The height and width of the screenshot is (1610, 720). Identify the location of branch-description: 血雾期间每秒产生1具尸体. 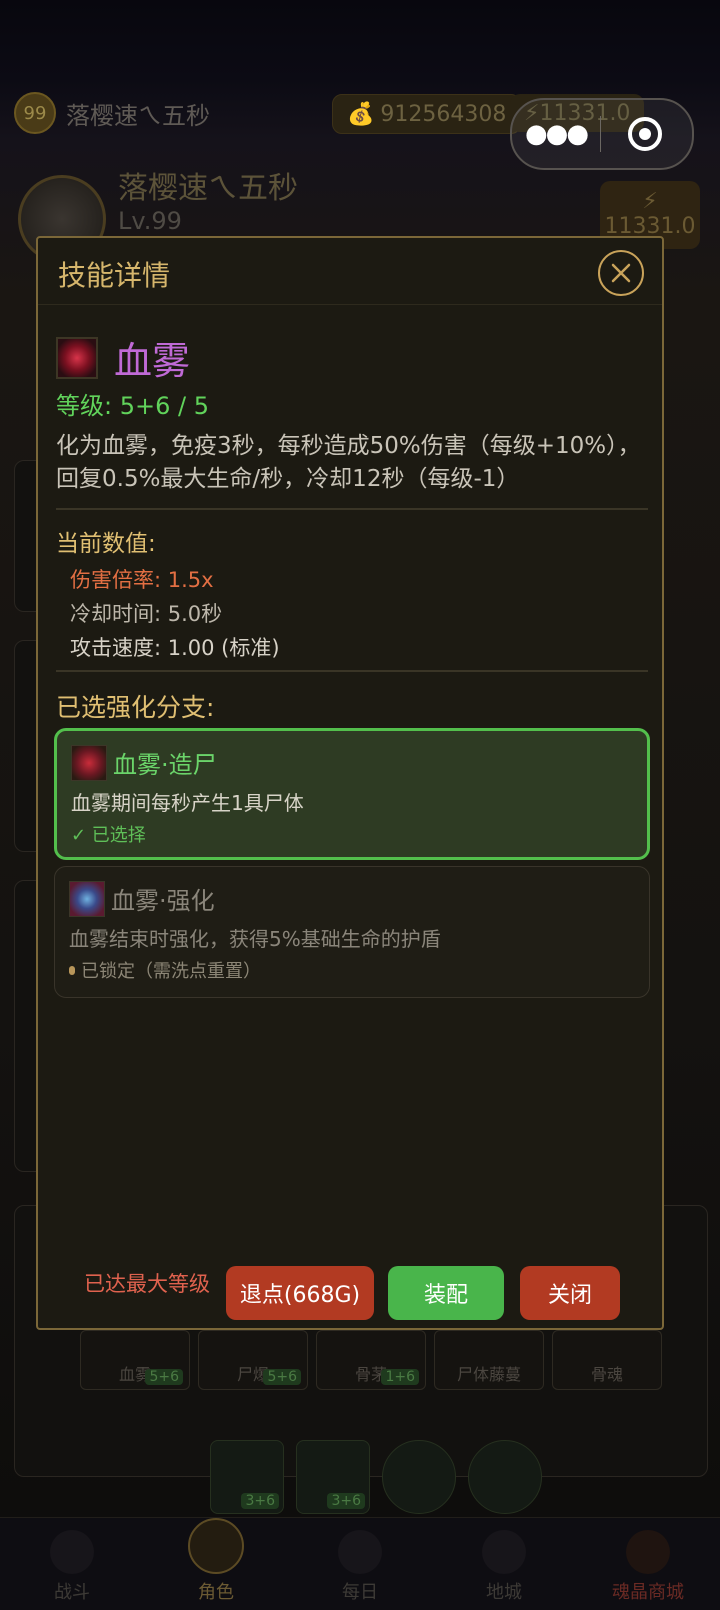
(187, 803).